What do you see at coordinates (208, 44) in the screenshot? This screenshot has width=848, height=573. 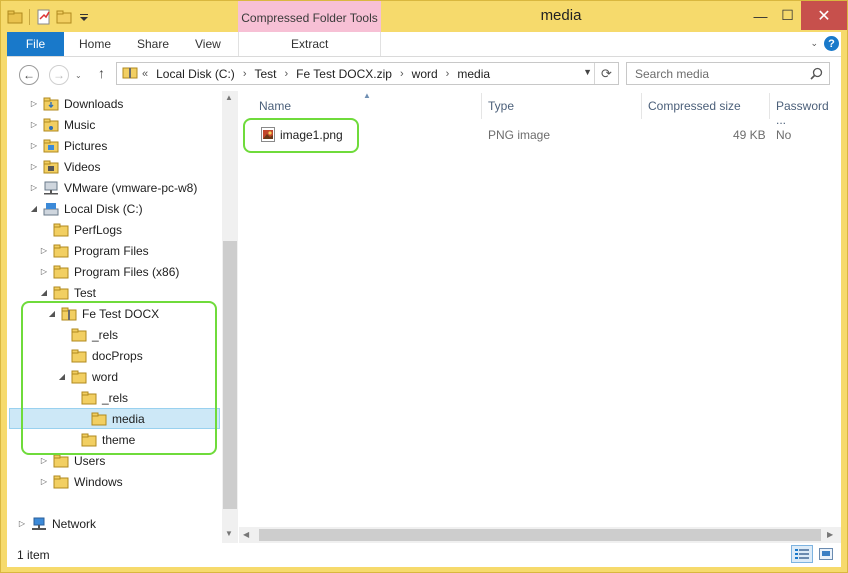 I see `tab-view: View` at bounding box center [208, 44].